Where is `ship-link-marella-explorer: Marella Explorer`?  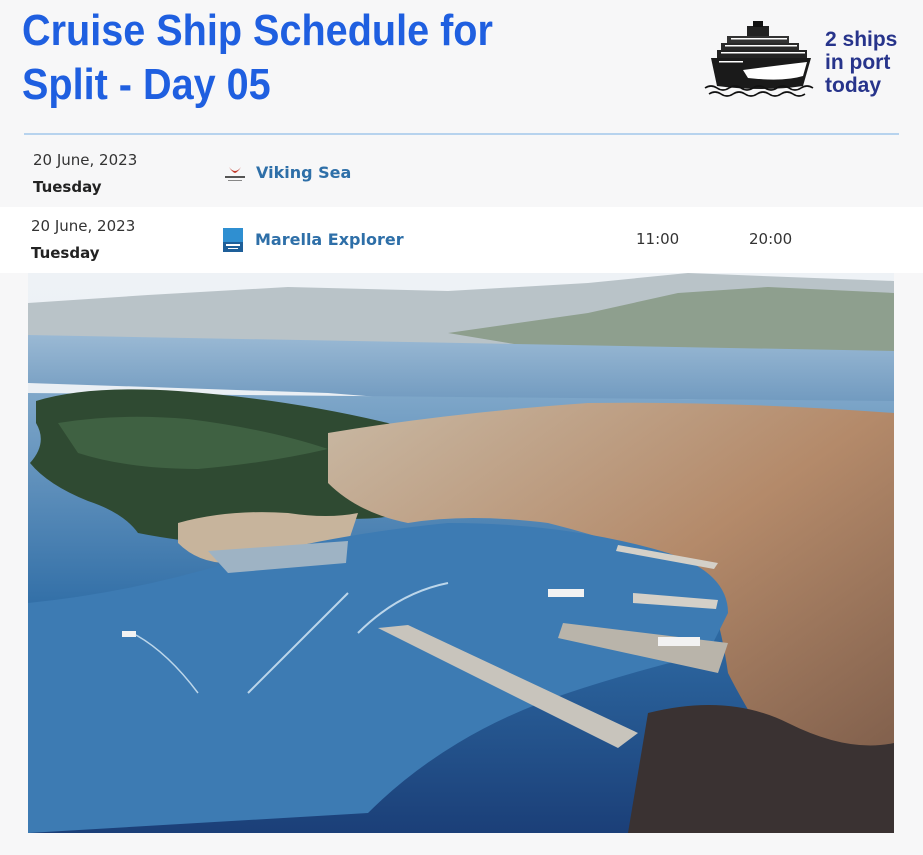
ship-link-marella-explorer: Marella Explorer is located at coordinates (329, 239).